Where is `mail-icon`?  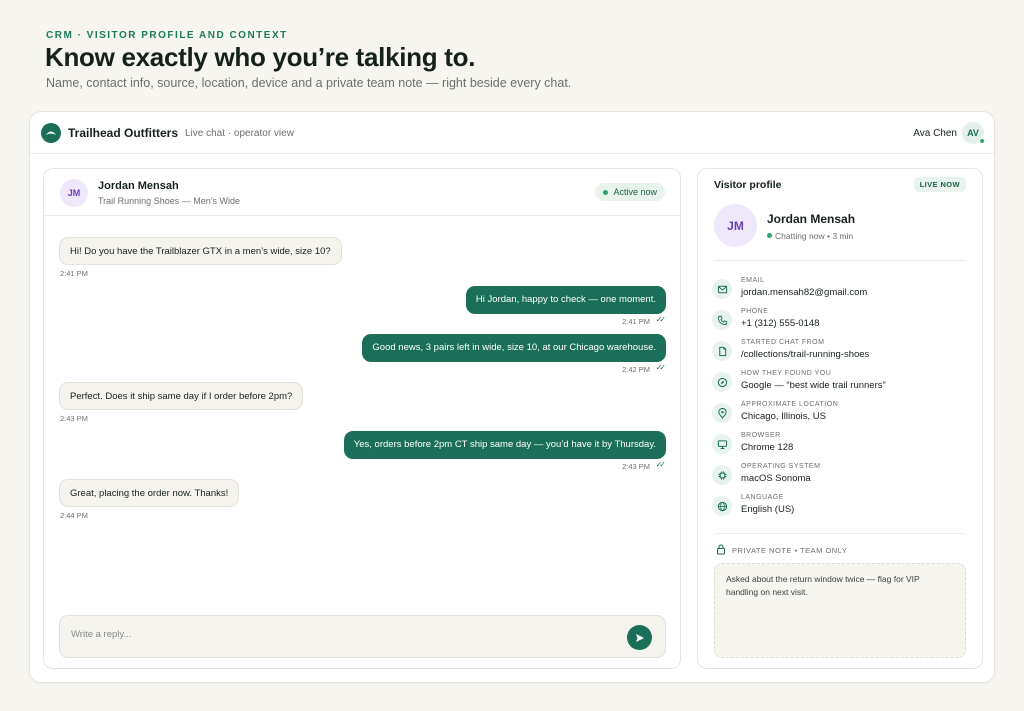 mail-icon is located at coordinates (722, 289).